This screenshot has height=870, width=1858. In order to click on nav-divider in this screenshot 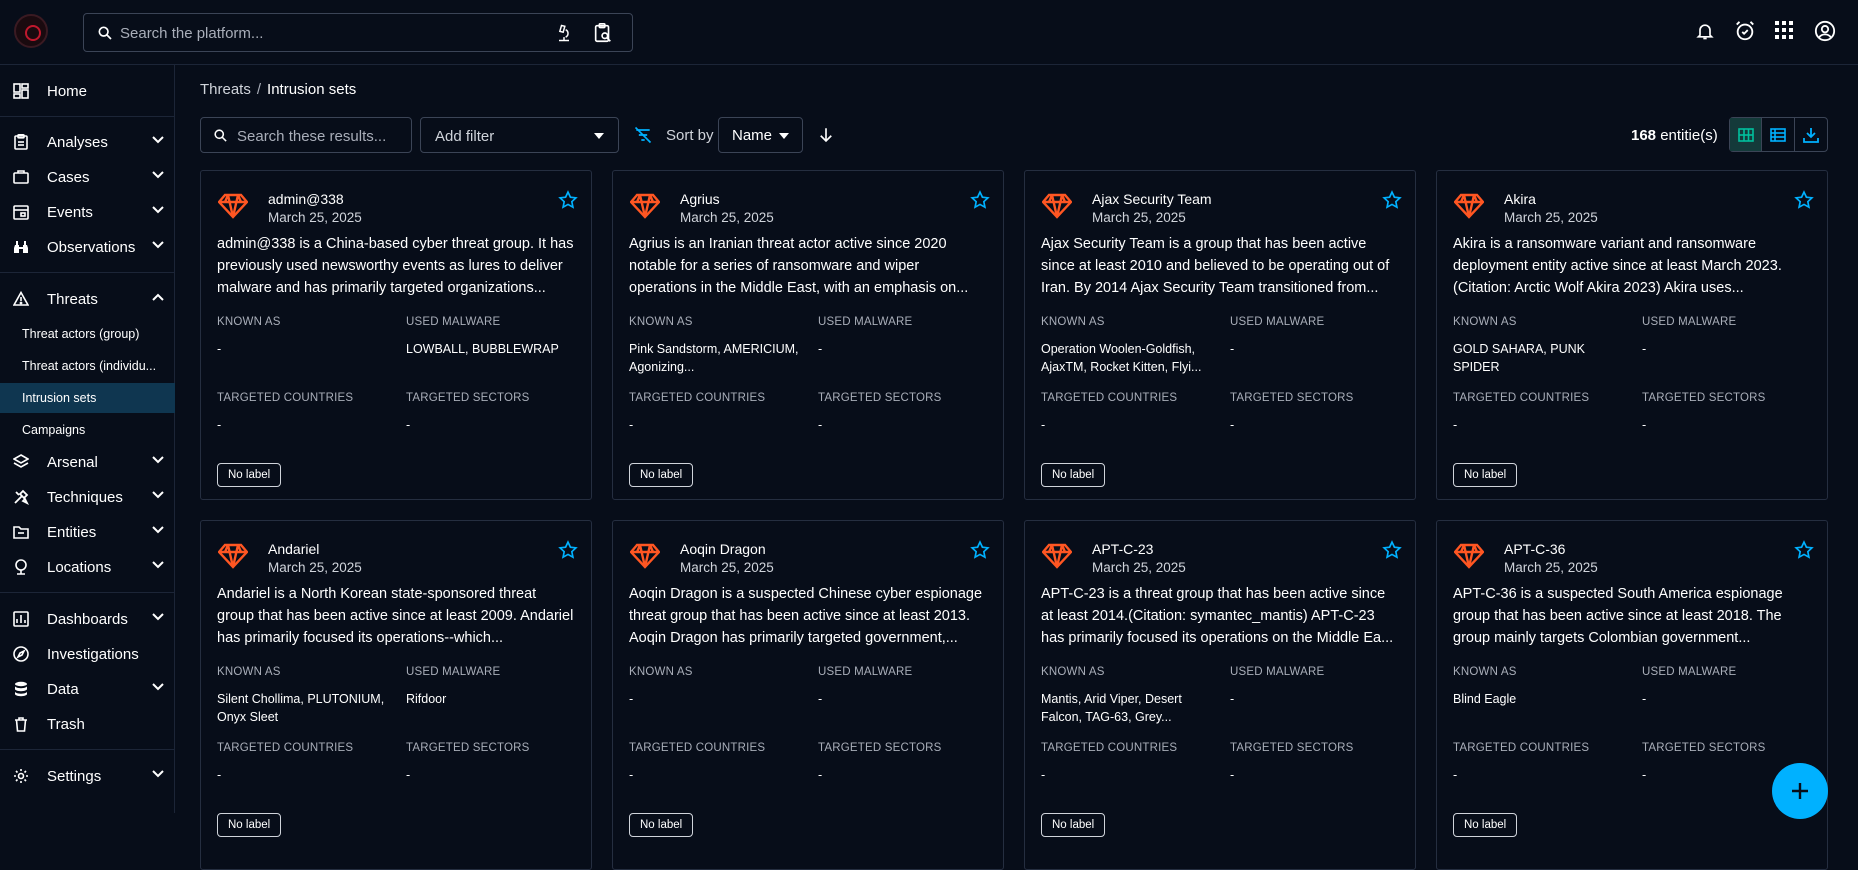, I will do `click(87, 272)`.